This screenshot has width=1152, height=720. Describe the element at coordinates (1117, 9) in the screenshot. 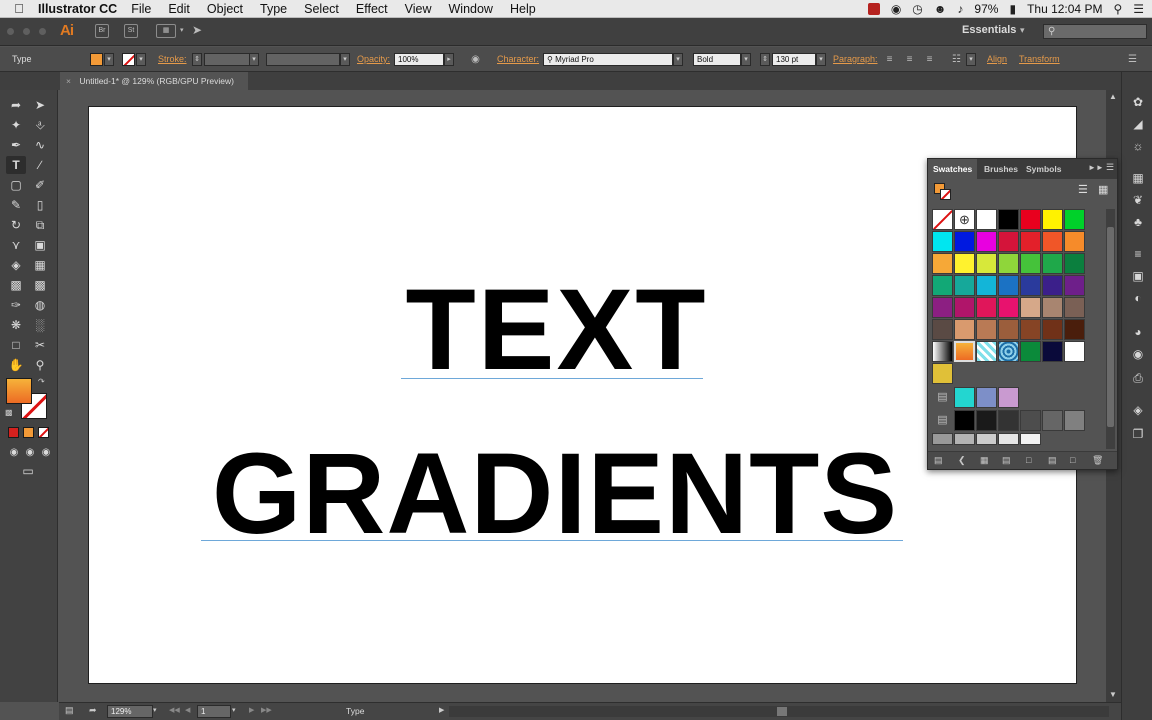

I see `spotlight-icon: ⚲` at that location.